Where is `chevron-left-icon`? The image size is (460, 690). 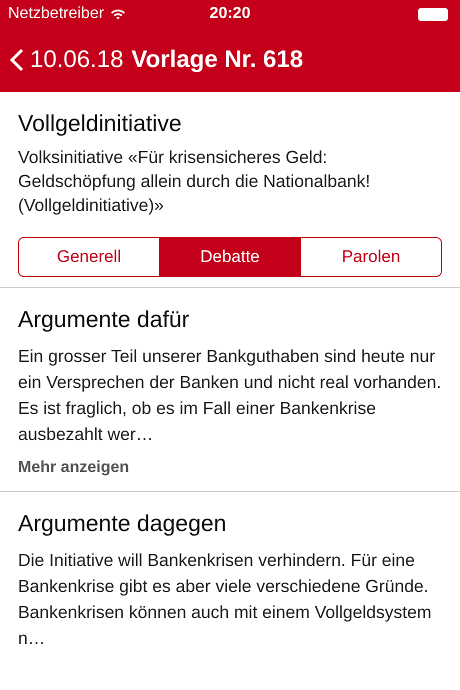 chevron-left-icon is located at coordinates (17, 60).